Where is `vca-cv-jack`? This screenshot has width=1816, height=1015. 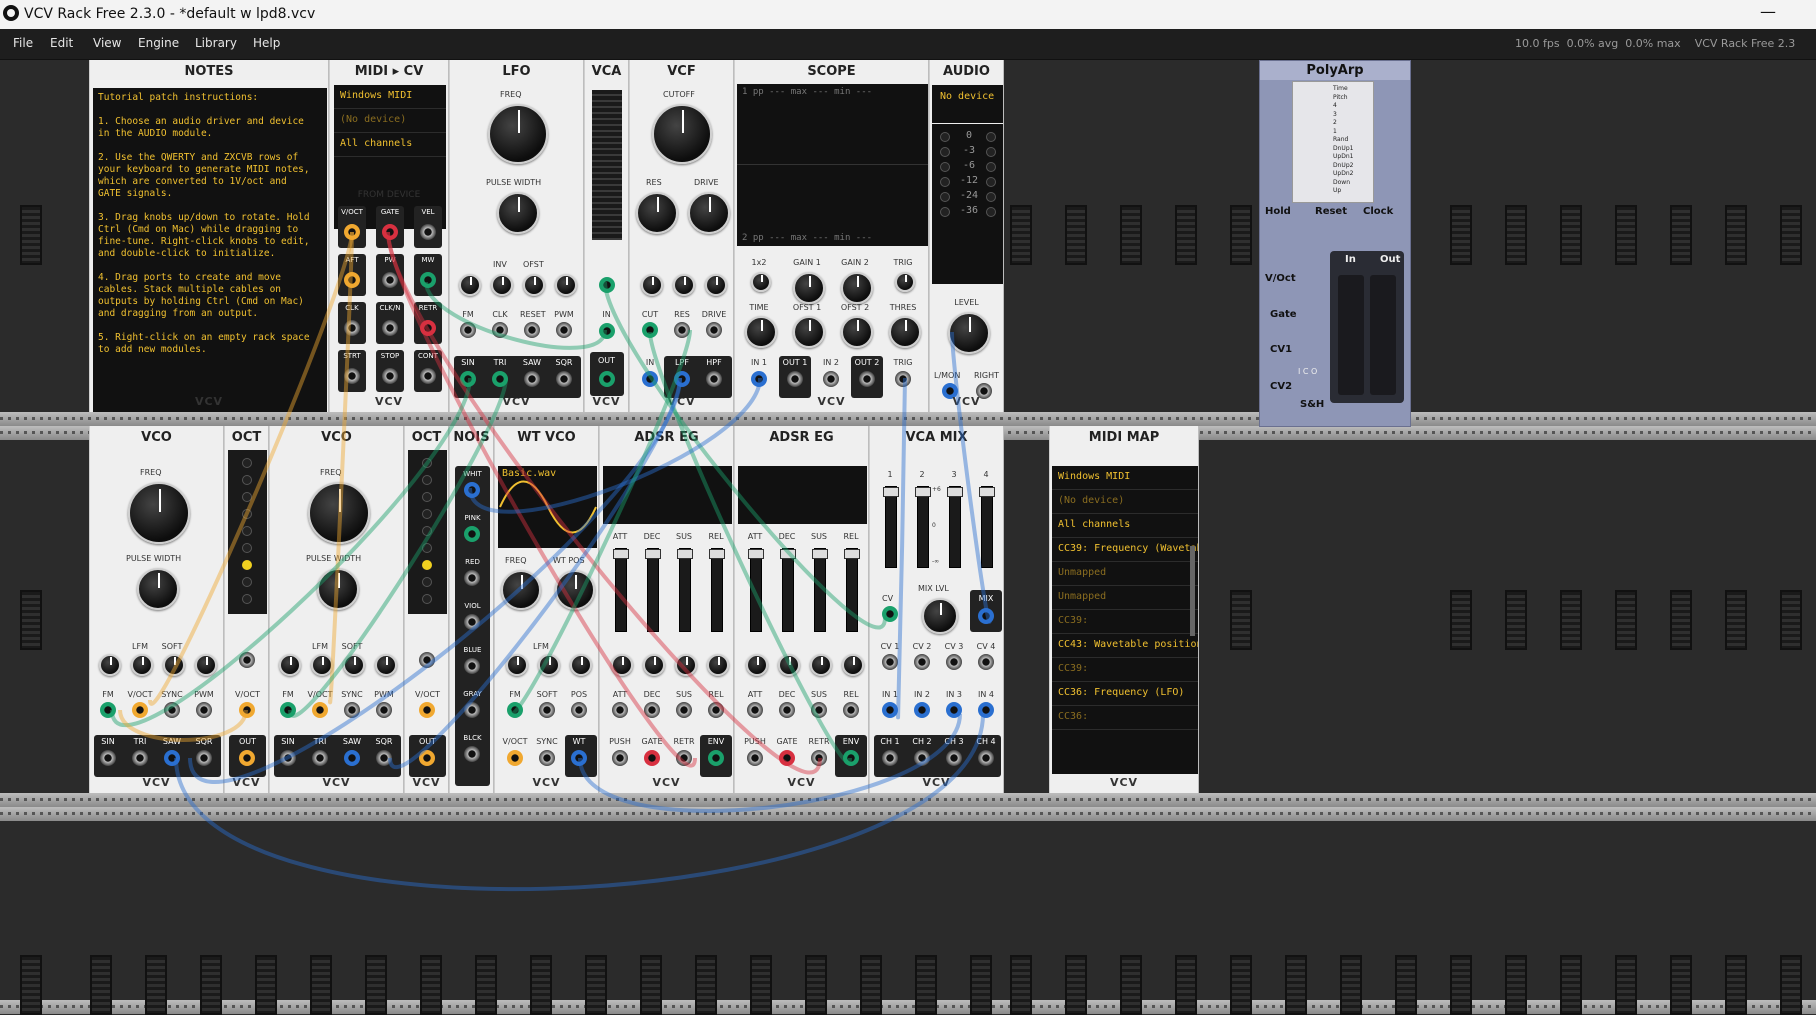
vca-cv-jack is located at coordinates (607, 285).